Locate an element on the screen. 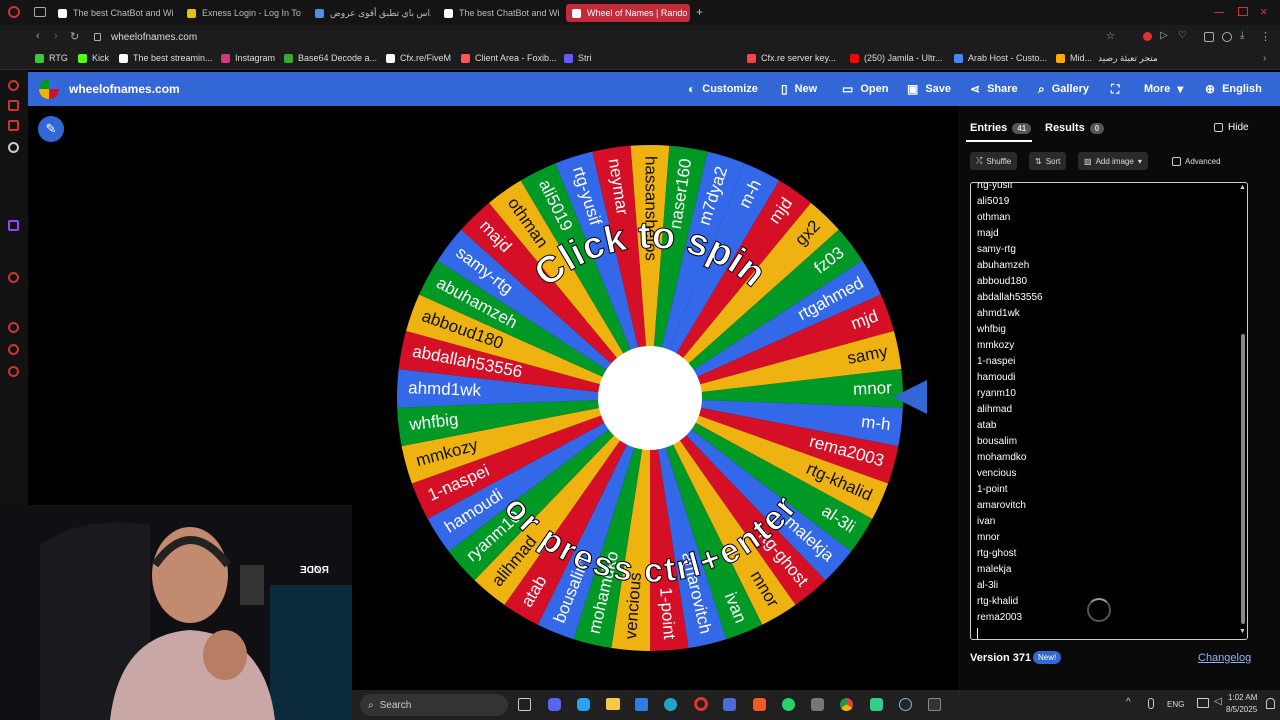  browser-logo-icon is located at coordinates (14, 12).